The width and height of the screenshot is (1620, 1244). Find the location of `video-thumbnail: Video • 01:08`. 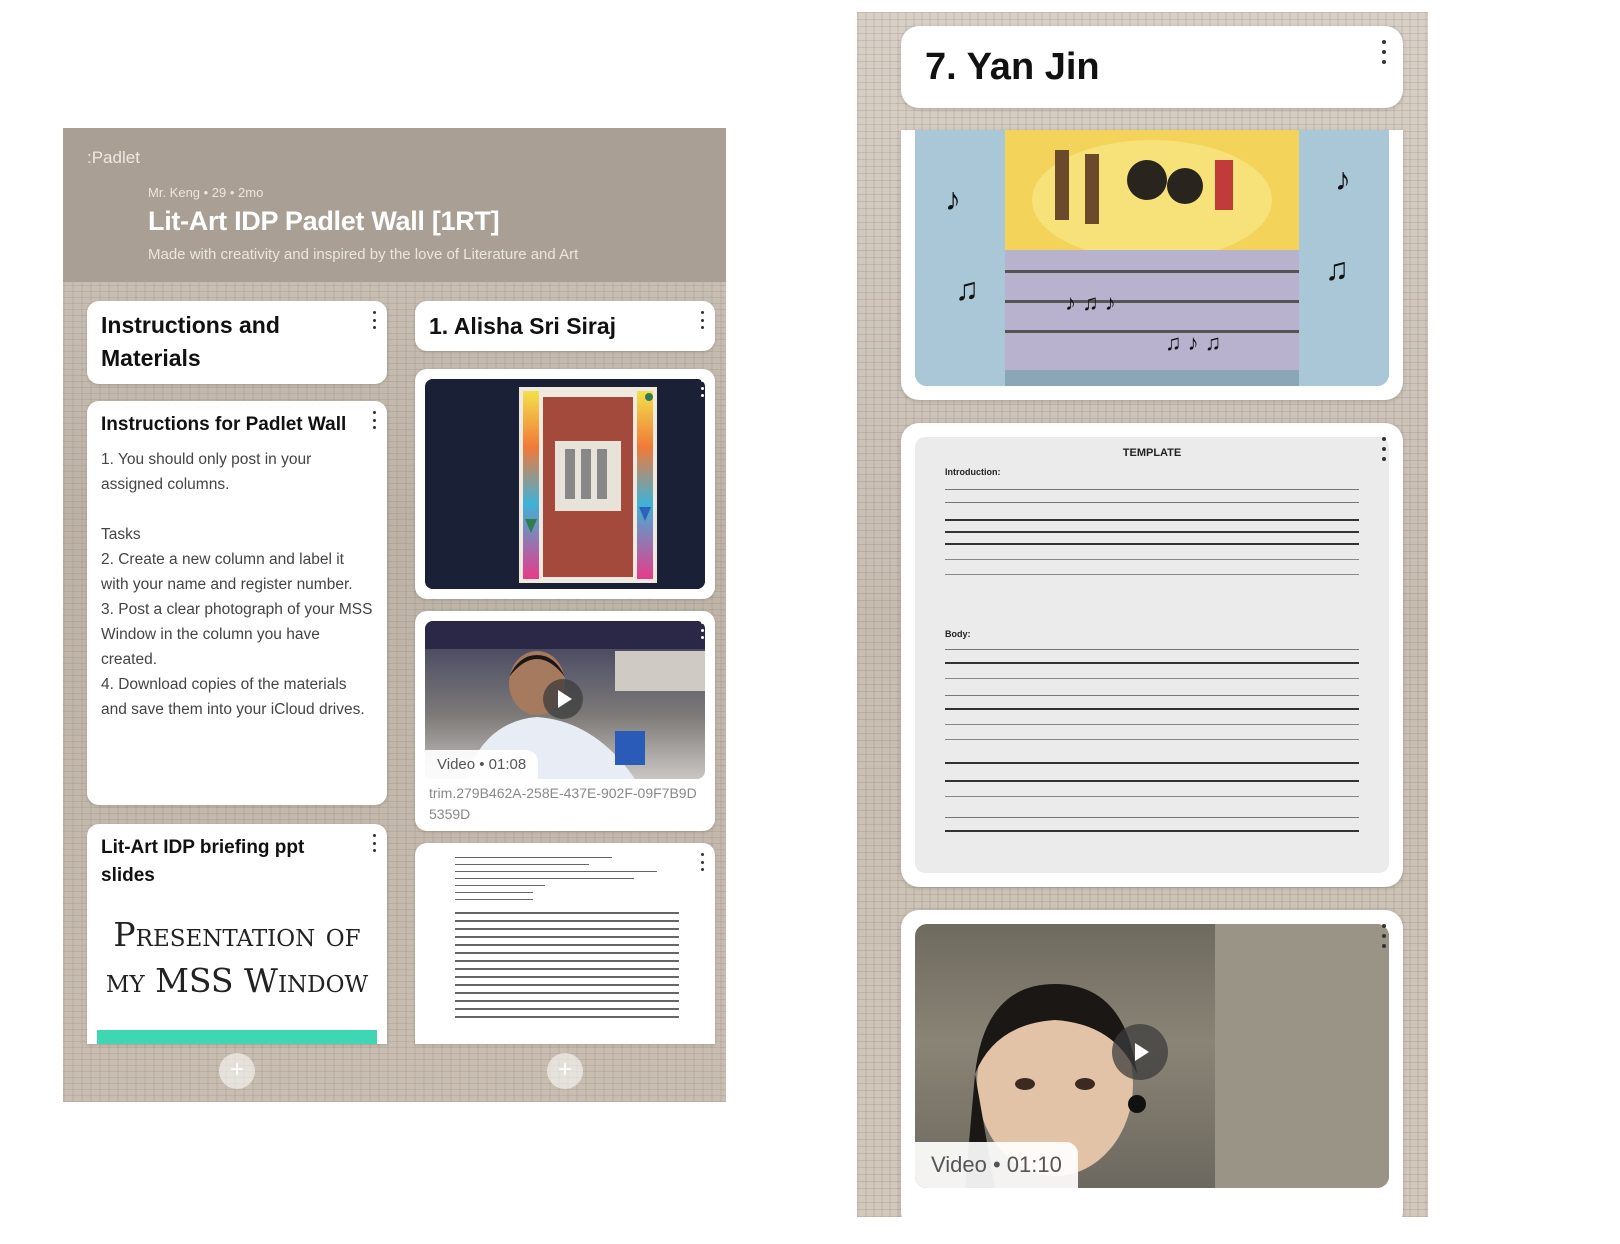

video-thumbnail: Video • 01:08 is located at coordinates (565, 700).